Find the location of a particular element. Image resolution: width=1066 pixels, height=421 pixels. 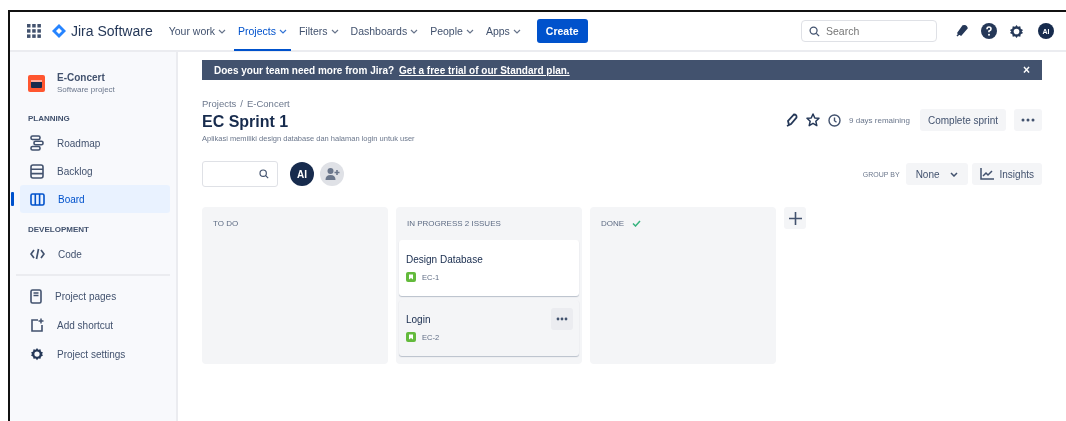

sidebar-item: Add shortcut is located at coordinates (95, 325).